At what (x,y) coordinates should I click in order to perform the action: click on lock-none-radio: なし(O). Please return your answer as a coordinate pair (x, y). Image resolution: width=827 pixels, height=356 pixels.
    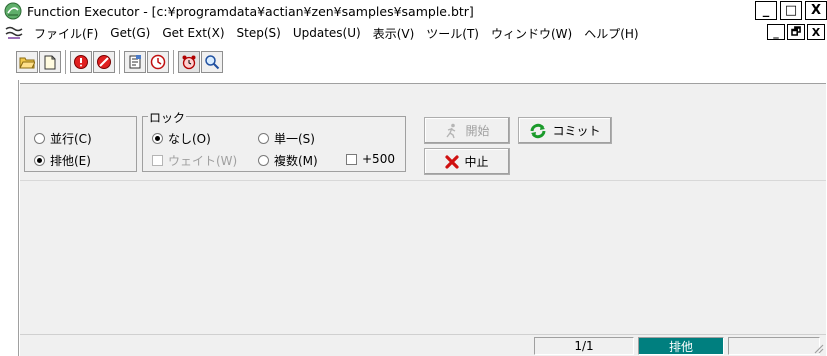
    Looking at the image, I should click on (181, 138).